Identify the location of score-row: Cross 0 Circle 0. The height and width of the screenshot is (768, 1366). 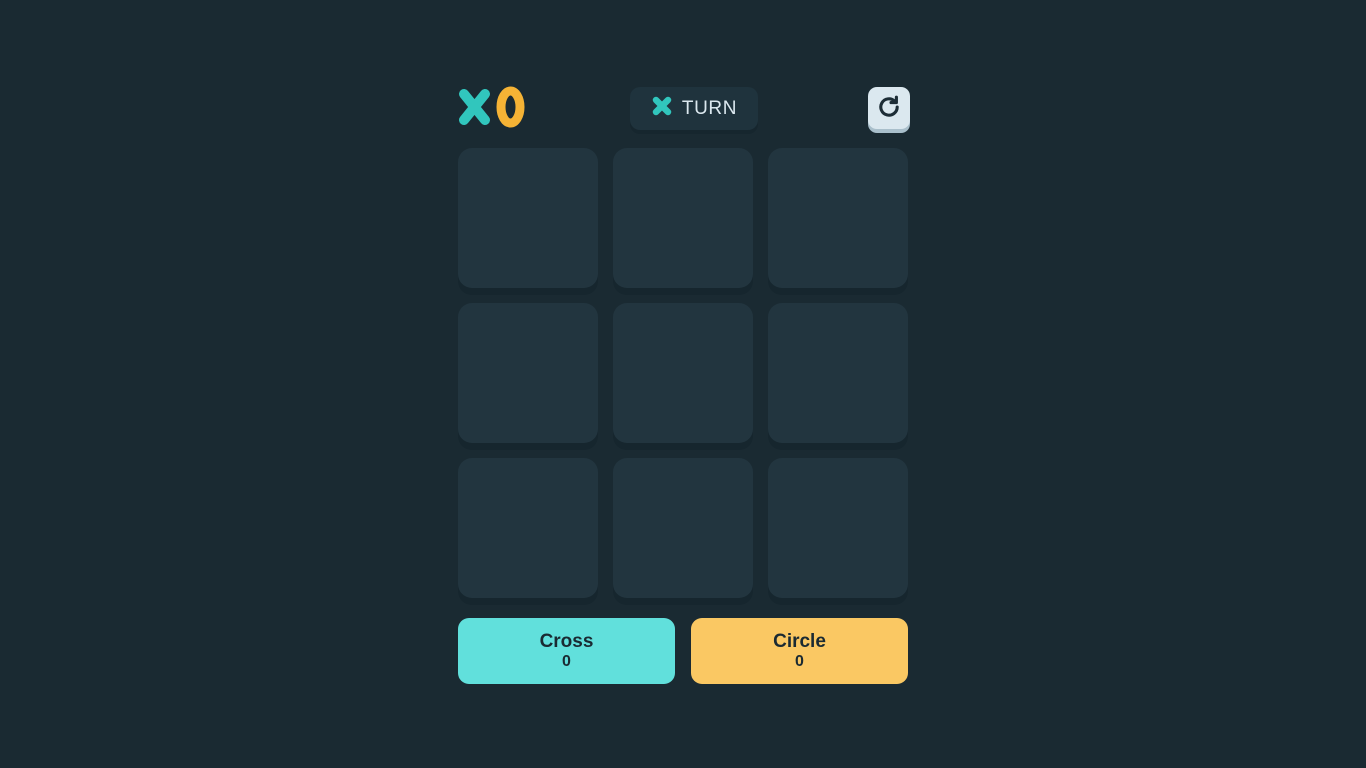
(683, 651).